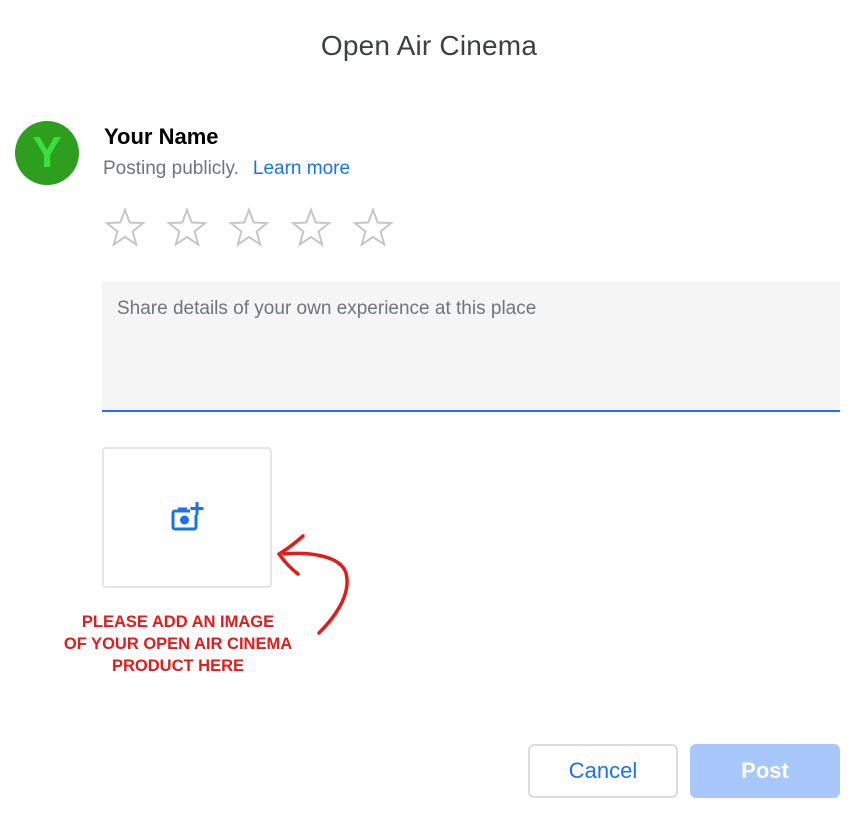 The width and height of the screenshot is (854, 819). Describe the element at coordinates (177, 666) in the screenshot. I see `annotation-line-3: PRODUCT HERE` at that location.